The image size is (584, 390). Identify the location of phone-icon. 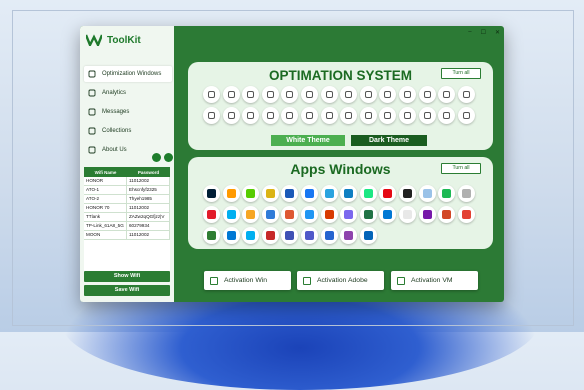
(447, 94).